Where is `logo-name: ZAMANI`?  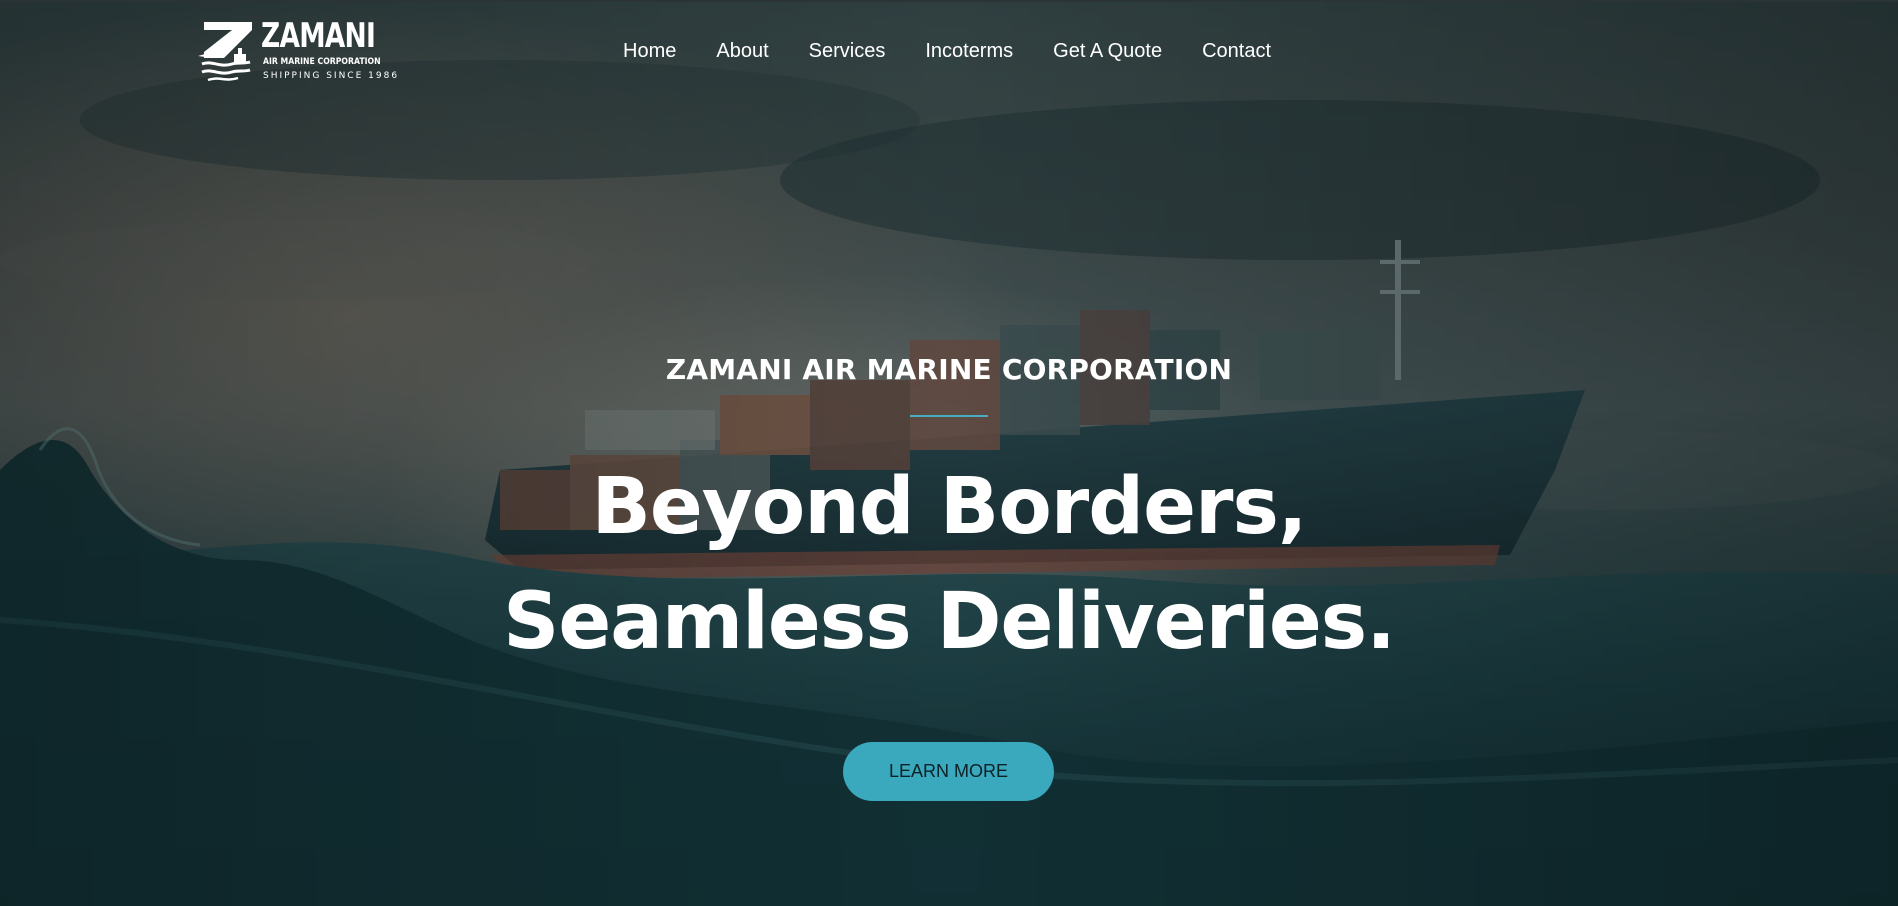 logo-name: ZAMANI is located at coordinates (318, 36).